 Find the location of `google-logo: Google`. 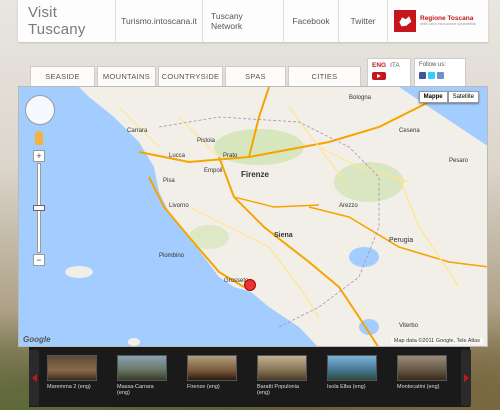

google-logo: Google is located at coordinates (37, 339).